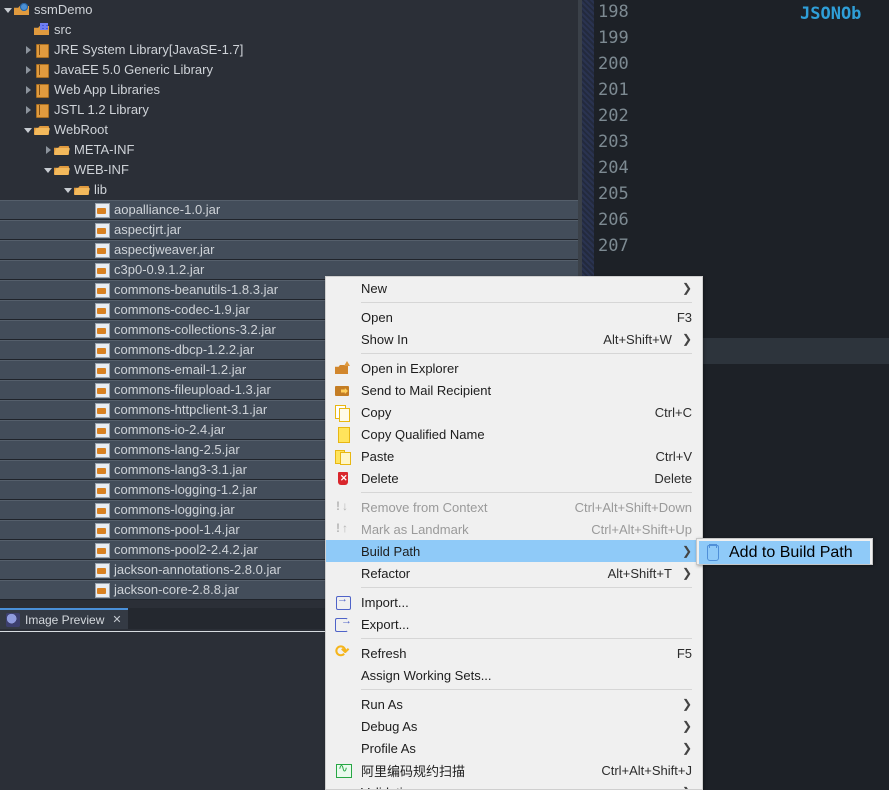  What do you see at coordinates (62, 150) in the screenshot?
I see `folder-icon` at bounding box center [62, 150].